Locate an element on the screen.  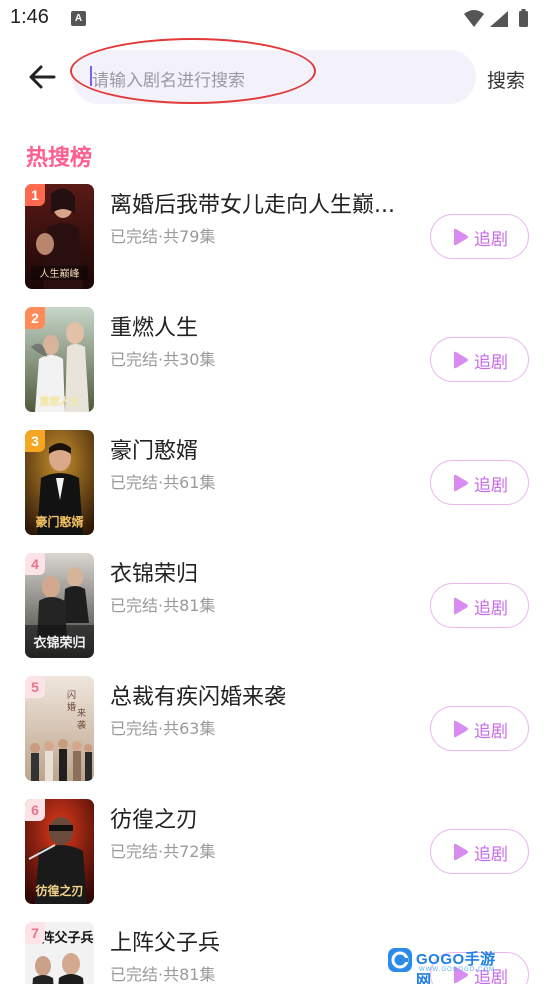
svg-text: 重燃人生 is located at coordinates (60, 401).